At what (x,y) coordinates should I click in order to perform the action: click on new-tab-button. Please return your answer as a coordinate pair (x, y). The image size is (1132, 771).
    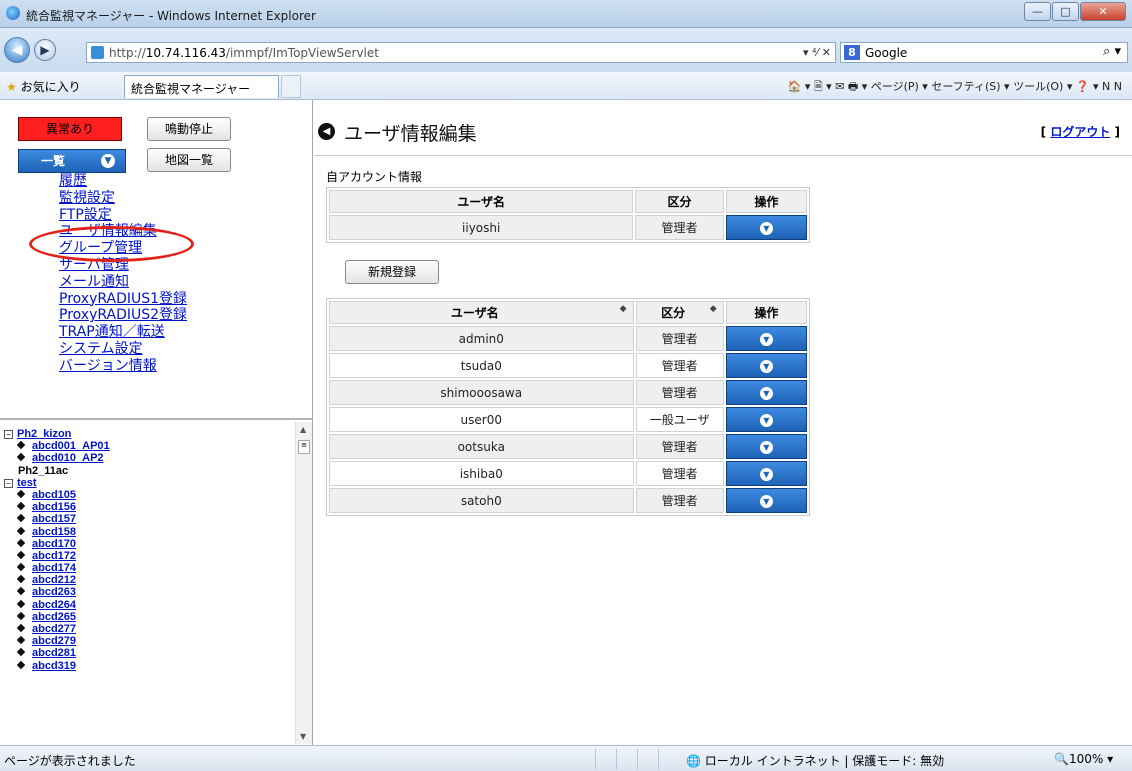
    Looking at the image, I should click on (291, 86).